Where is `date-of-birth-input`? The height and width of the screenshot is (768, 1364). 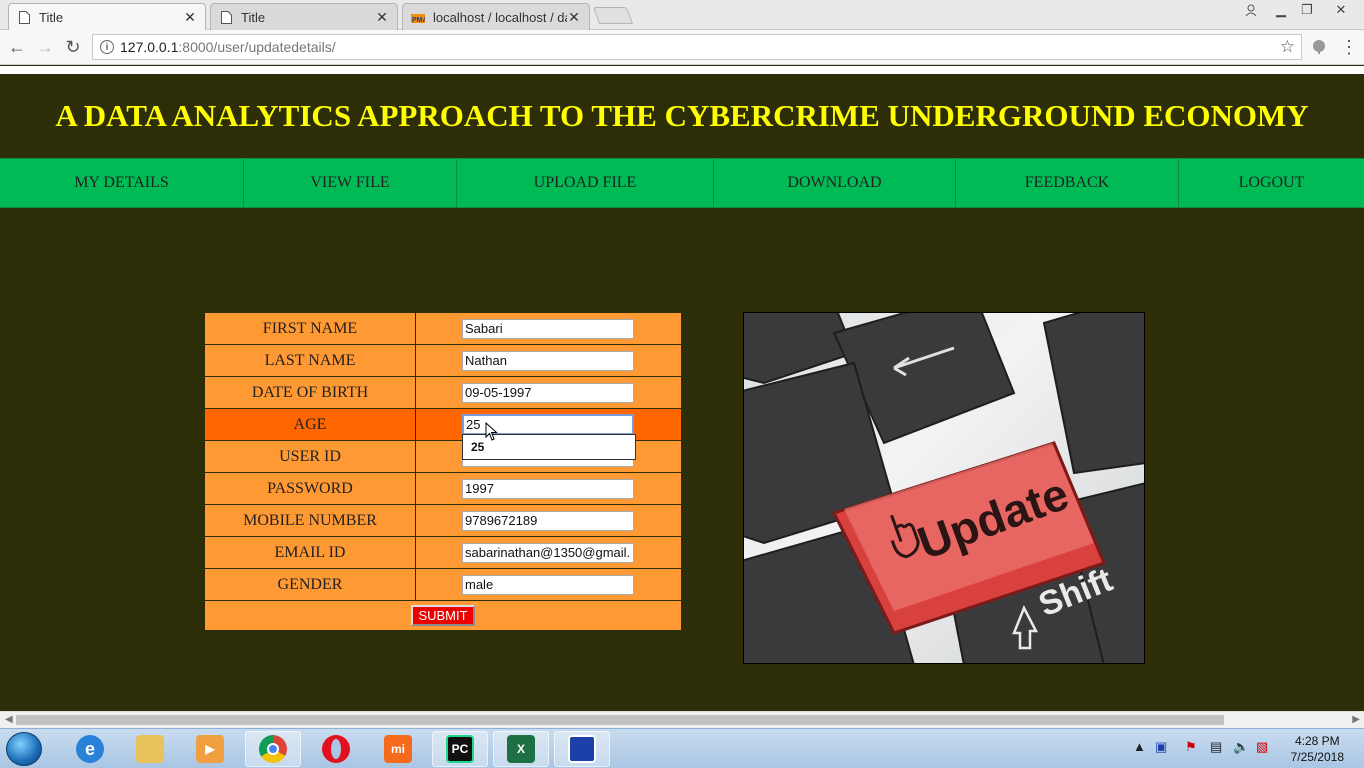
date-of-birth-input is located at coordinates (548, 392).